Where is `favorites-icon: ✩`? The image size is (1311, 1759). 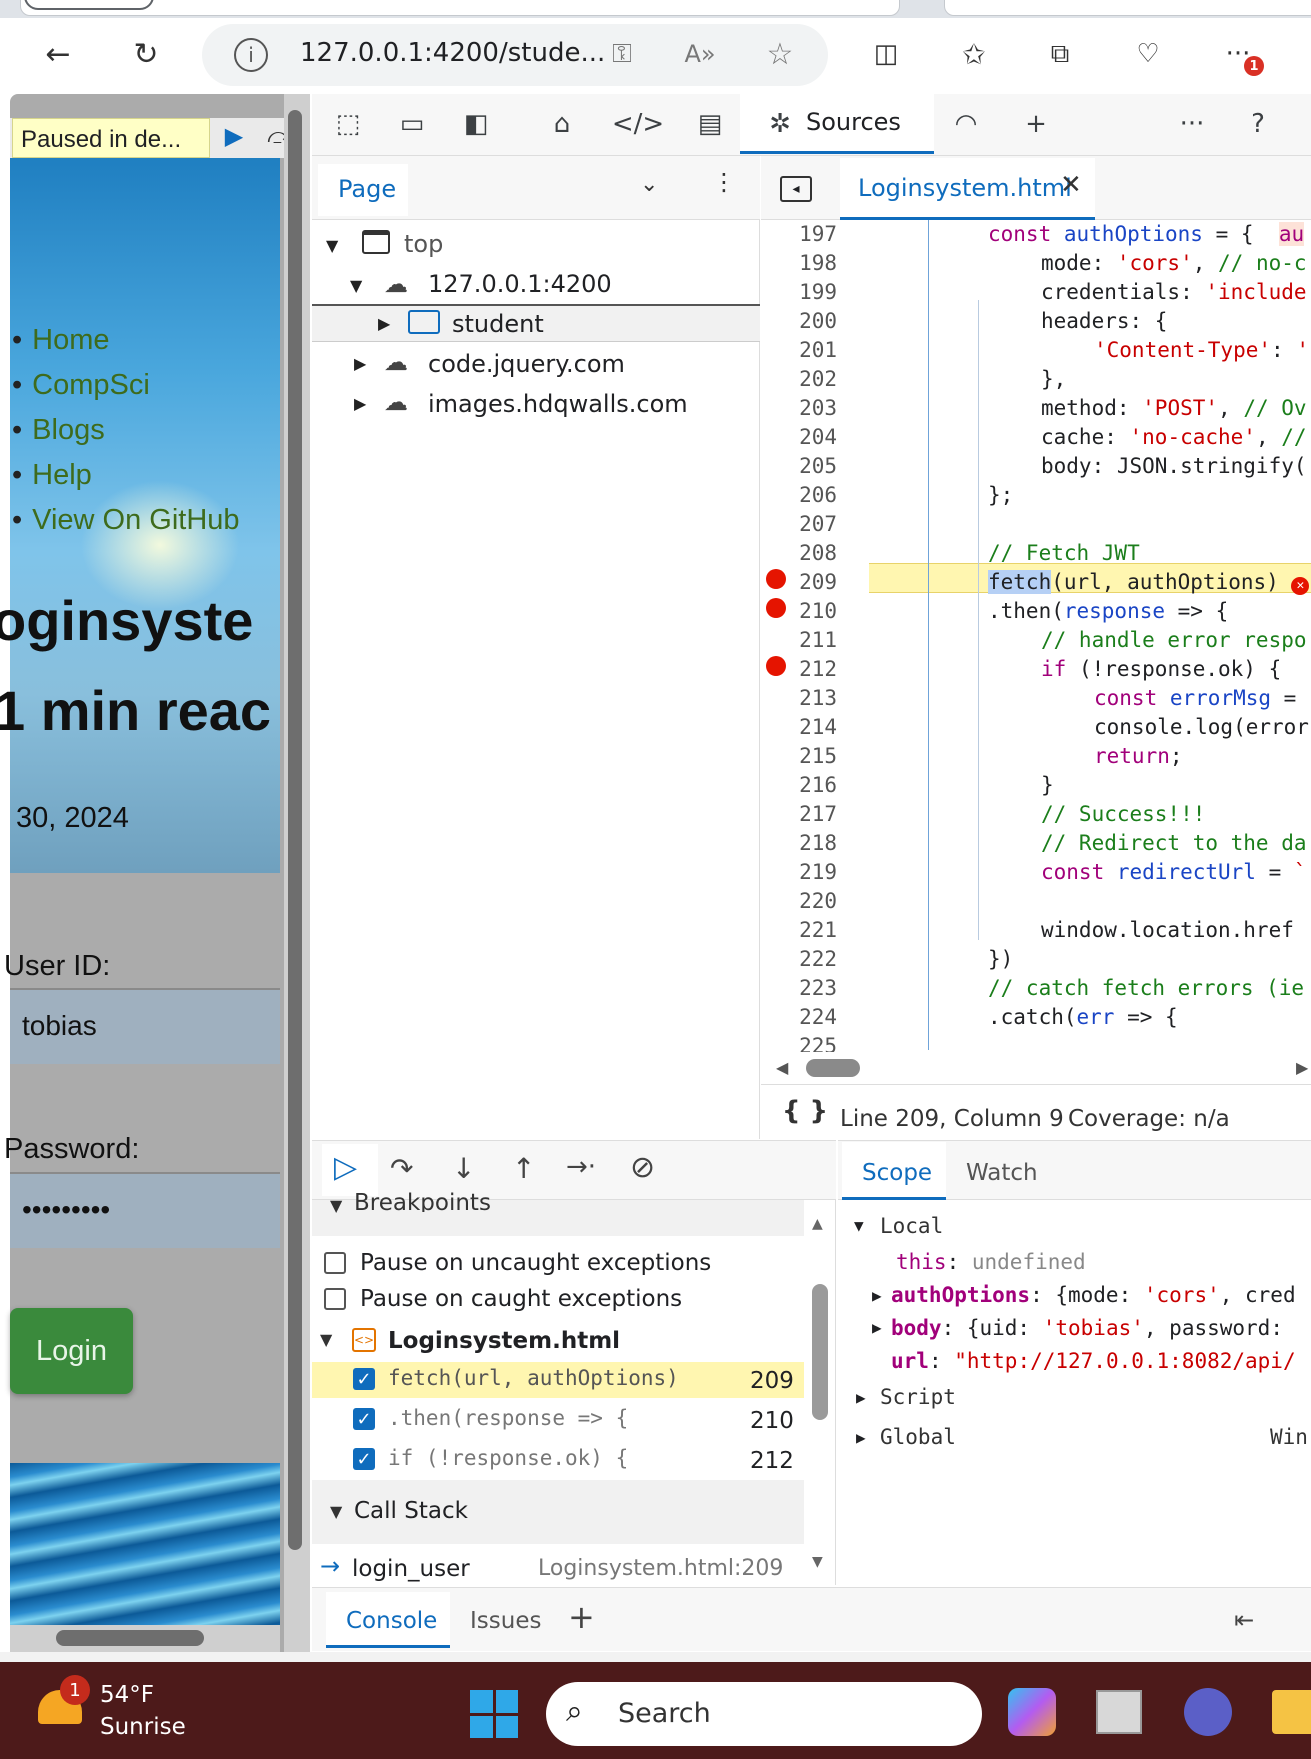 favorites-icon: ✩ is located at coordinates (974, 54).